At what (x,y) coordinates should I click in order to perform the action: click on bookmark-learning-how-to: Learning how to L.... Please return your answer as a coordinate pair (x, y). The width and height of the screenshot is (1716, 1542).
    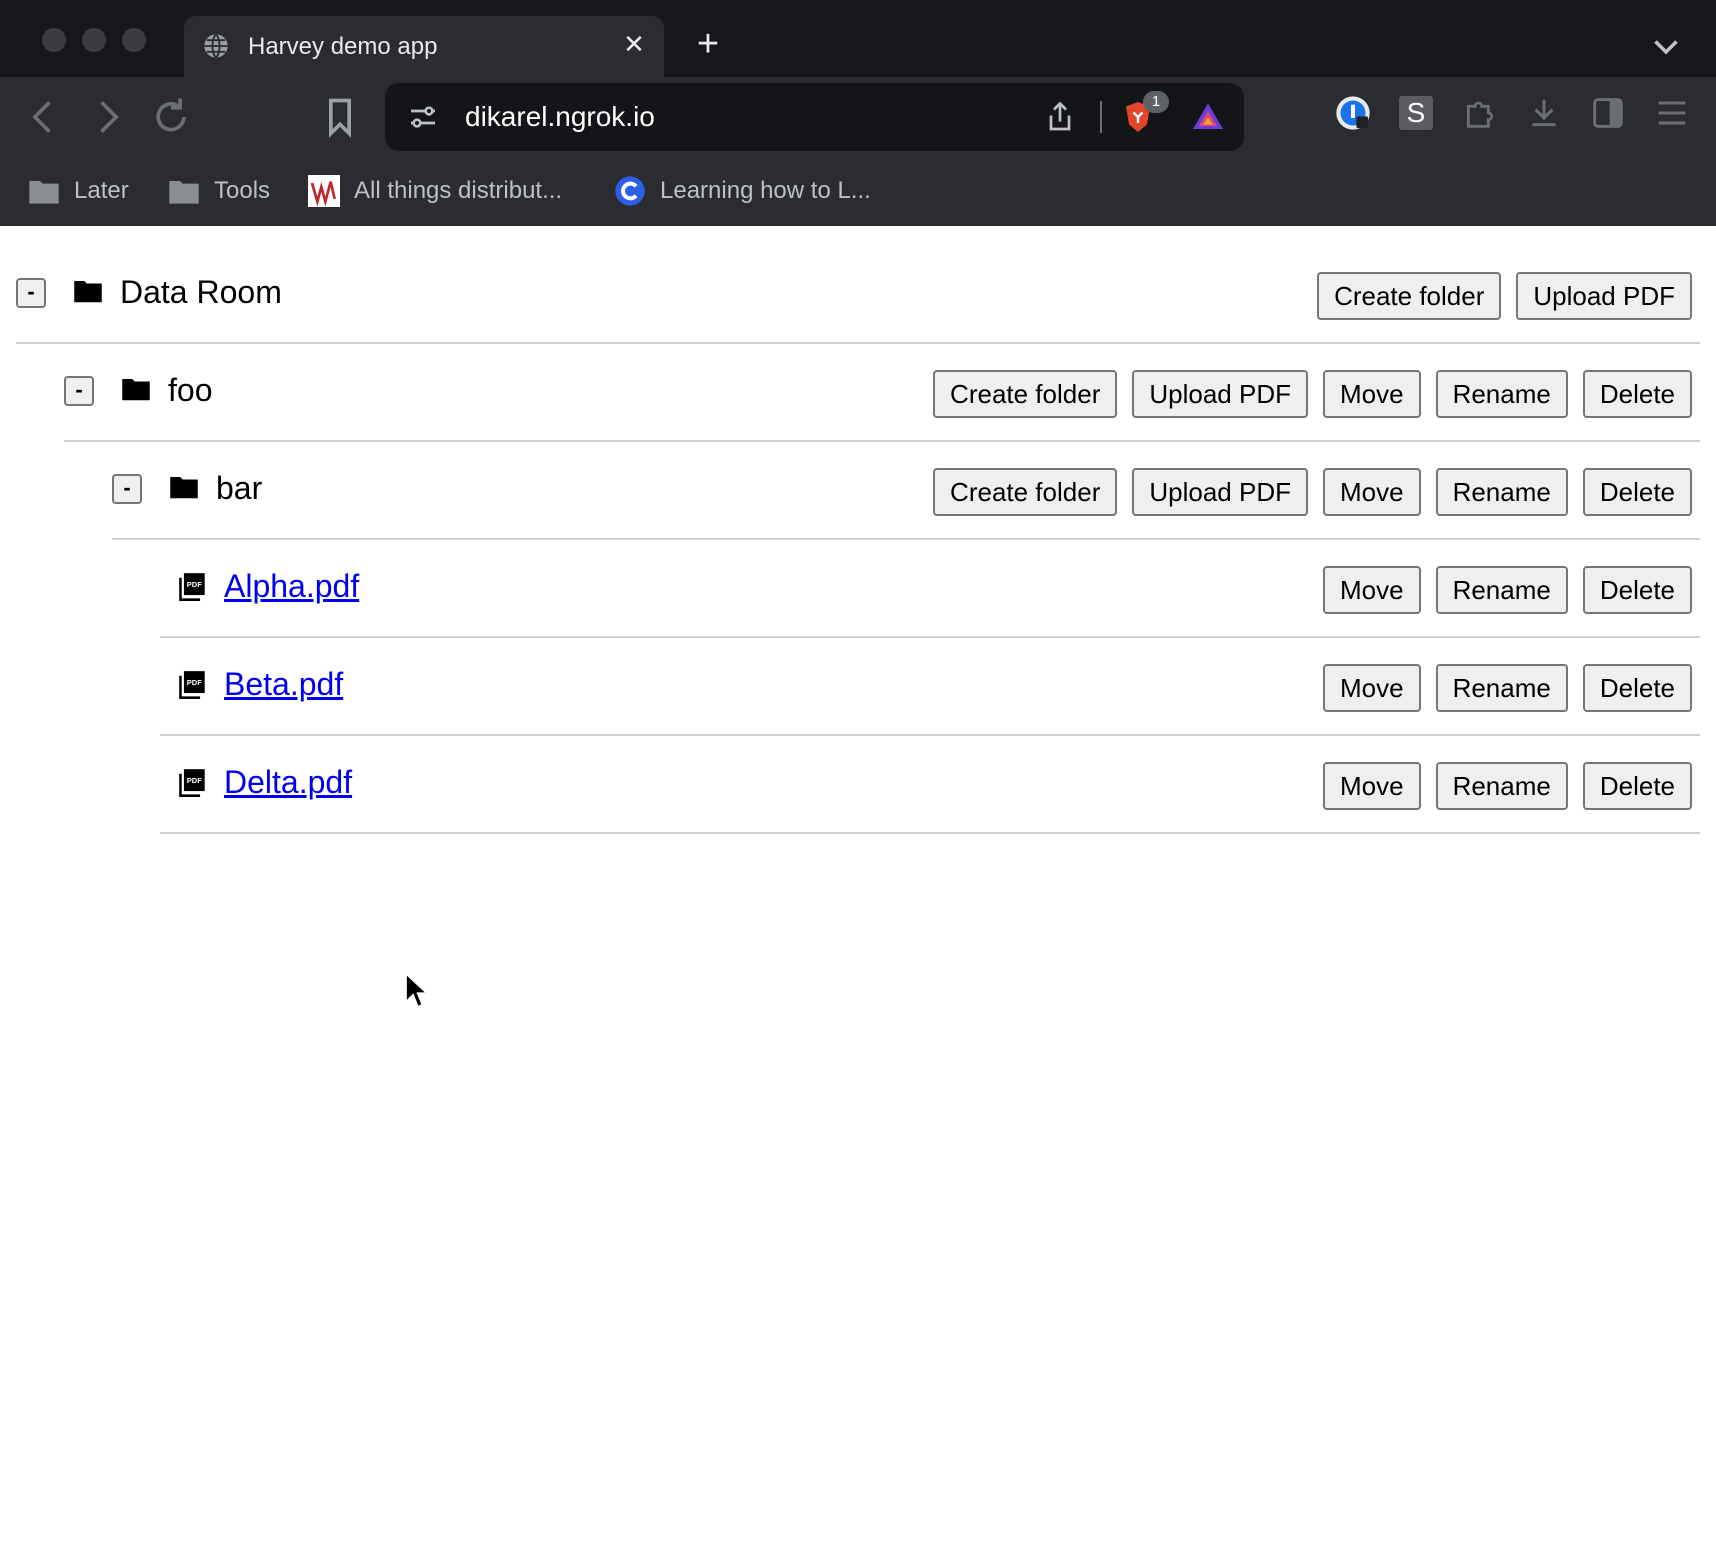
    Looking at the image, I should click on (742, 191).